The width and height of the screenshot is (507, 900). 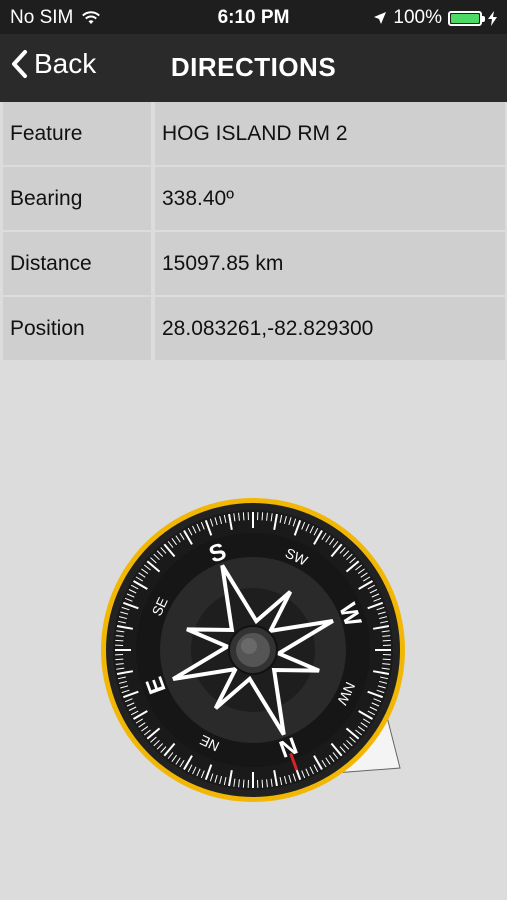 I want to click on table-row: Bearing 338.40º, so click(x=253, y=198).